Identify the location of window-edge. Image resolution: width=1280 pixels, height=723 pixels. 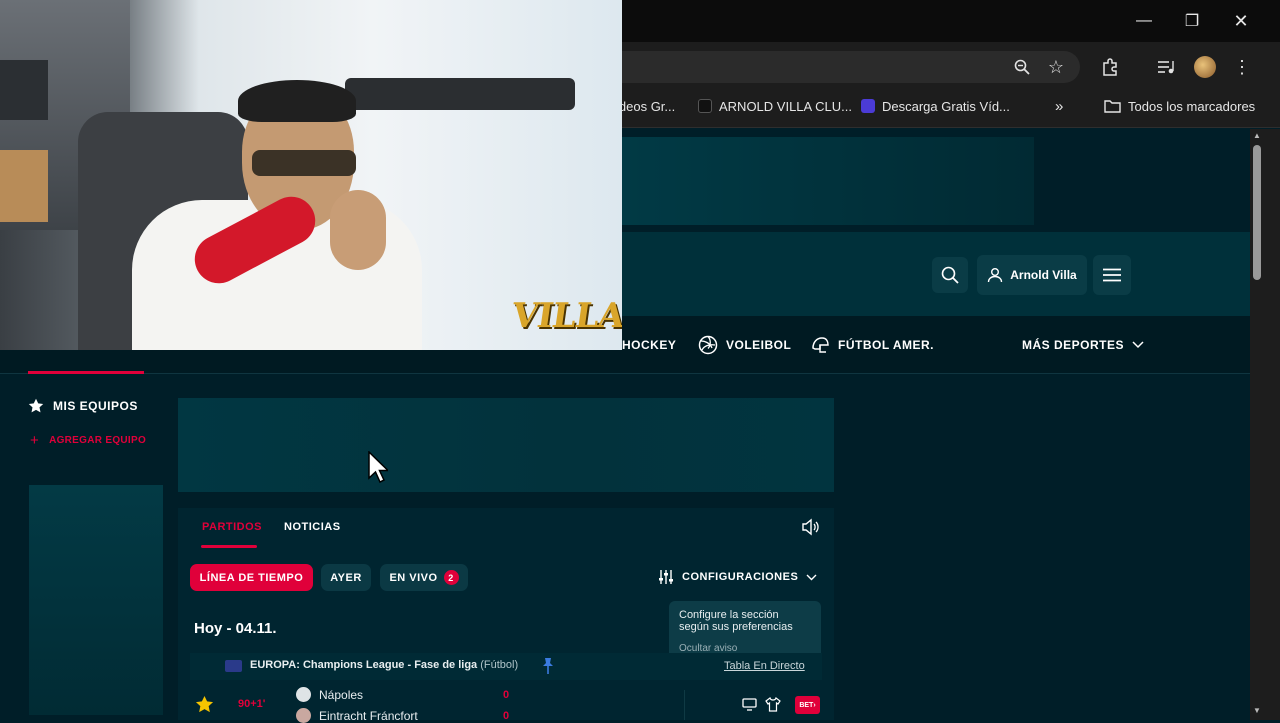
(1272, 424).